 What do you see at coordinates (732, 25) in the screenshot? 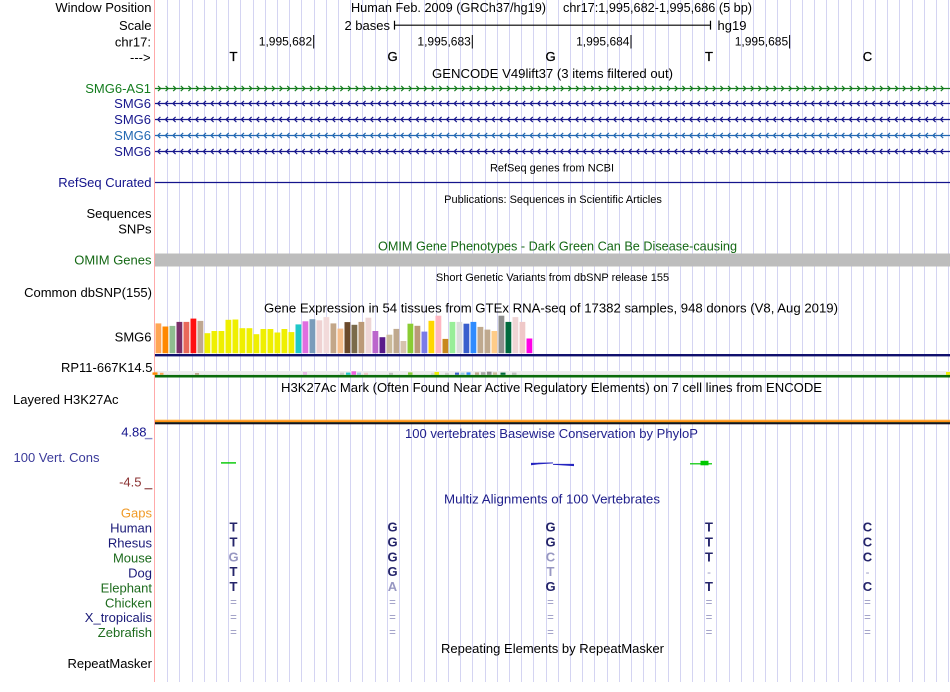
I see `svg-text: hg19` at bounding box center [732, 25].